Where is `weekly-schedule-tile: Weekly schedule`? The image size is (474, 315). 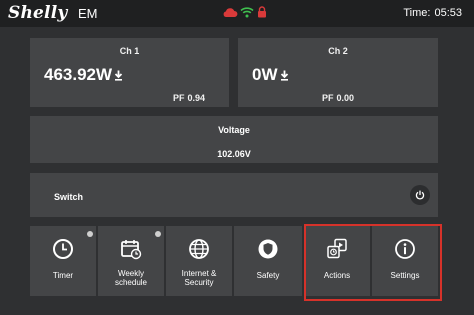
weekly-schedule-tile: Weekly schedule is located at coordinates (131, 261).